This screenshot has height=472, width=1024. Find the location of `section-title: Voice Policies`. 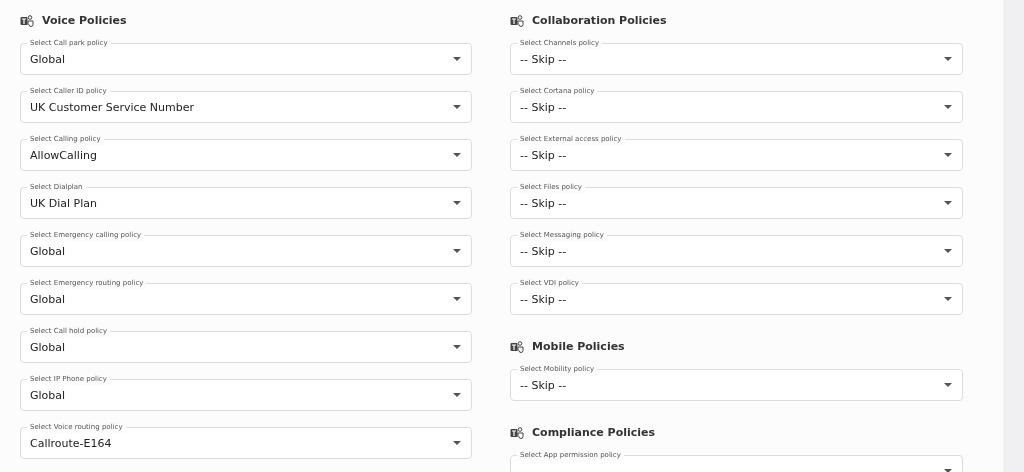

section-title: Voice Policies is located at coordinates (84, 20).